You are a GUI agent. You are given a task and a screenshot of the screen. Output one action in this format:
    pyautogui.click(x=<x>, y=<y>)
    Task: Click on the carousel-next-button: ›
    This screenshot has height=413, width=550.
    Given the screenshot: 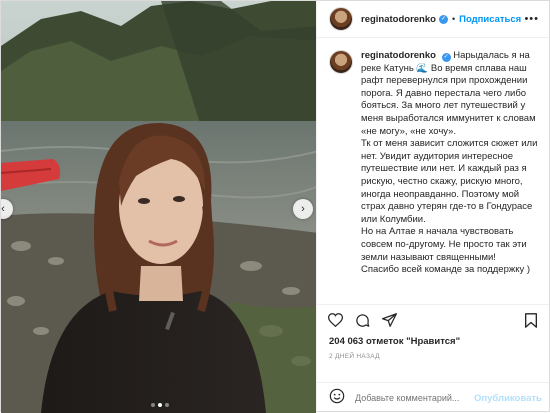 What is the action you would take?
    pyautogui.click(x=303, y=209)
    